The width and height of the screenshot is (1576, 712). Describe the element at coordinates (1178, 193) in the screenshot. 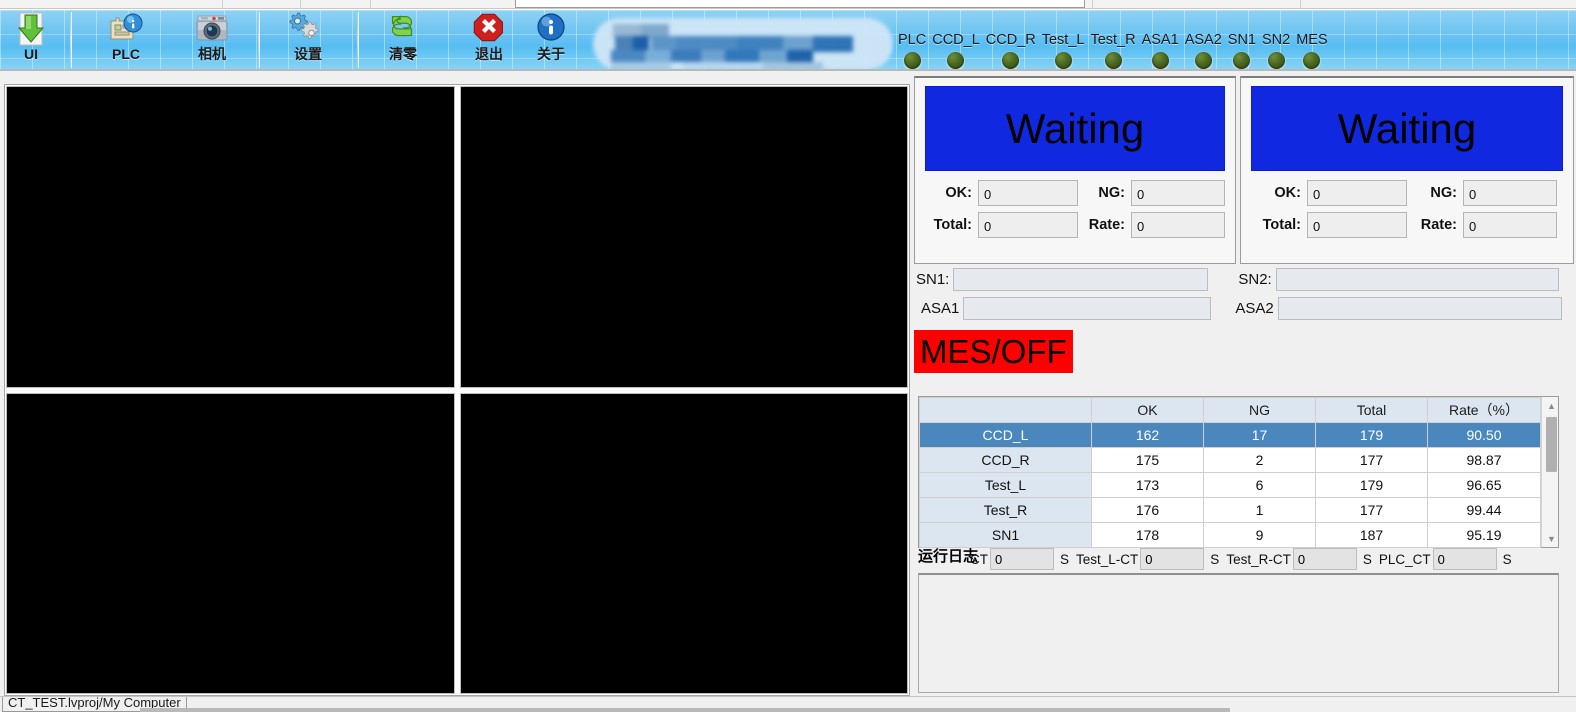

I see `station-1-ng-value` at that location.